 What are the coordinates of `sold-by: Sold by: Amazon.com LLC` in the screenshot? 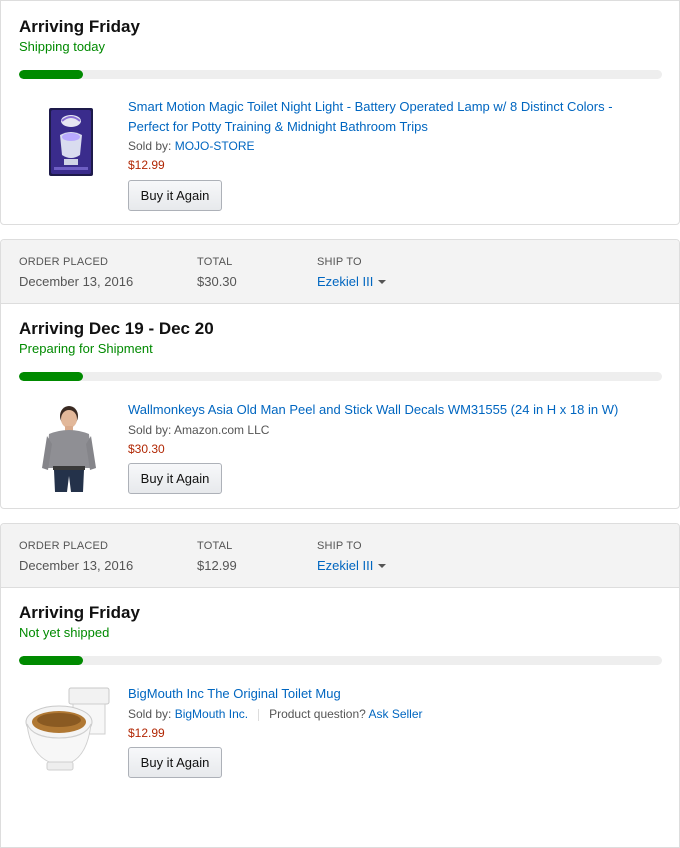 It's located at (198, 430).